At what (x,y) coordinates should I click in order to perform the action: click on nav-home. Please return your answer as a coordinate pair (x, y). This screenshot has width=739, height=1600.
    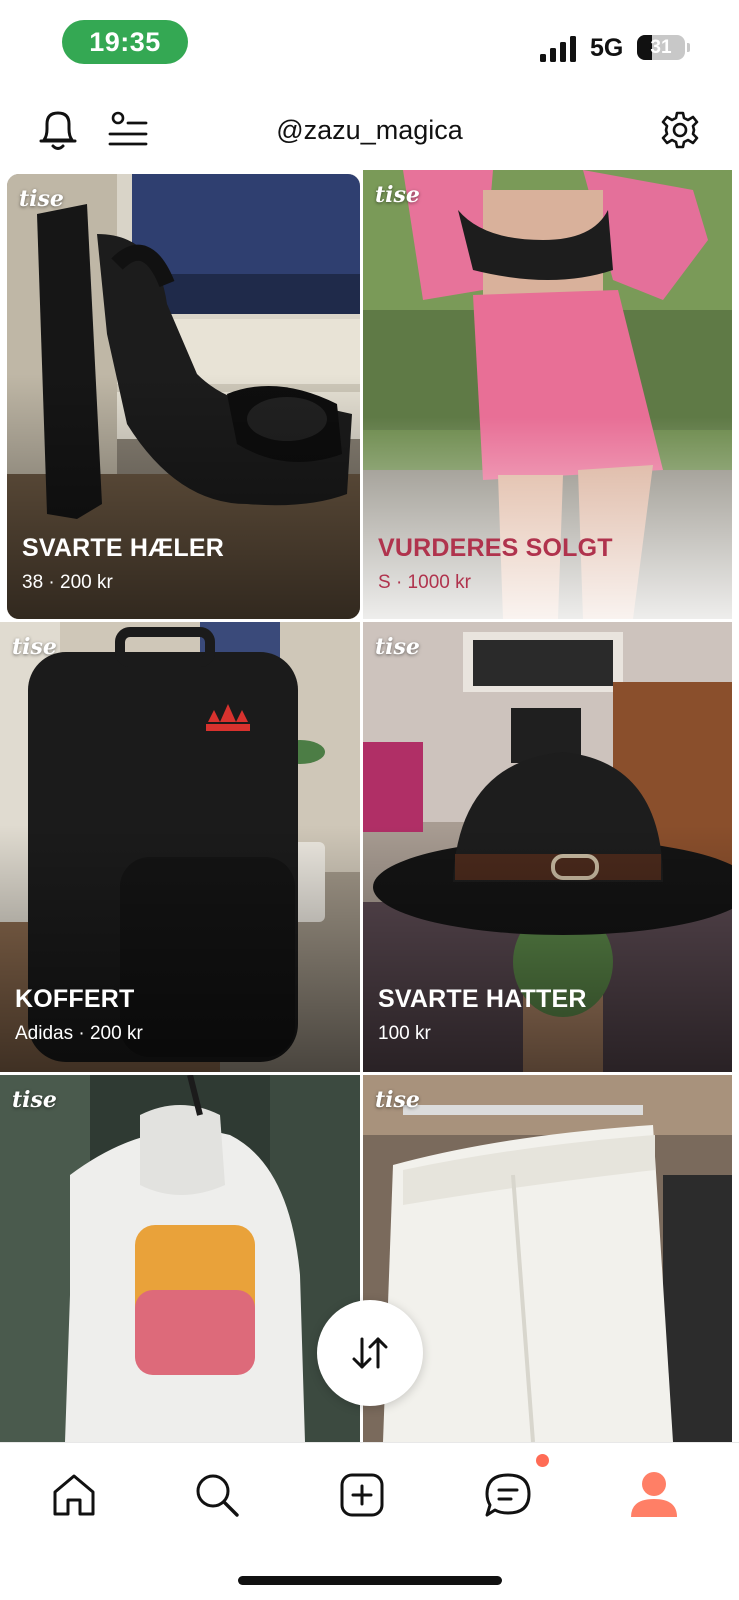
    Looking at the image, I should click on (74, 1495).